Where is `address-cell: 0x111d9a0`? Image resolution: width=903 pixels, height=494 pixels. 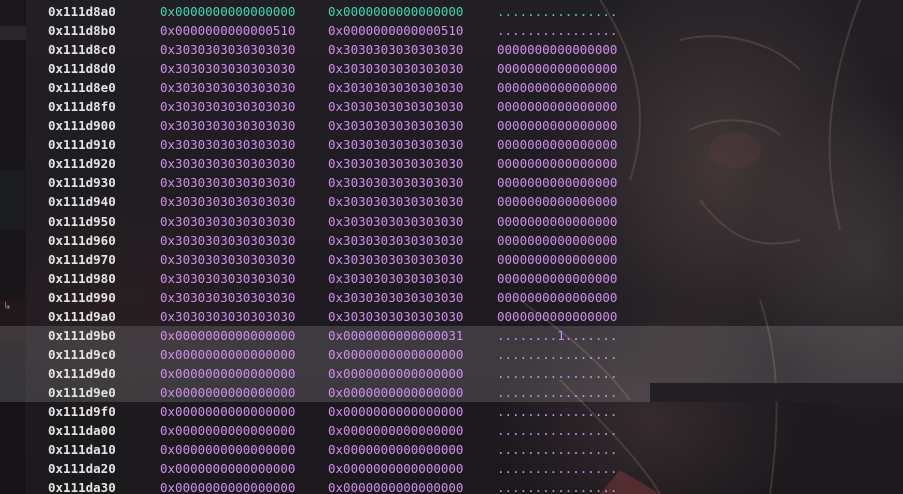 address-cell: 0x111d9a0 is located at coordinates (82, 316).